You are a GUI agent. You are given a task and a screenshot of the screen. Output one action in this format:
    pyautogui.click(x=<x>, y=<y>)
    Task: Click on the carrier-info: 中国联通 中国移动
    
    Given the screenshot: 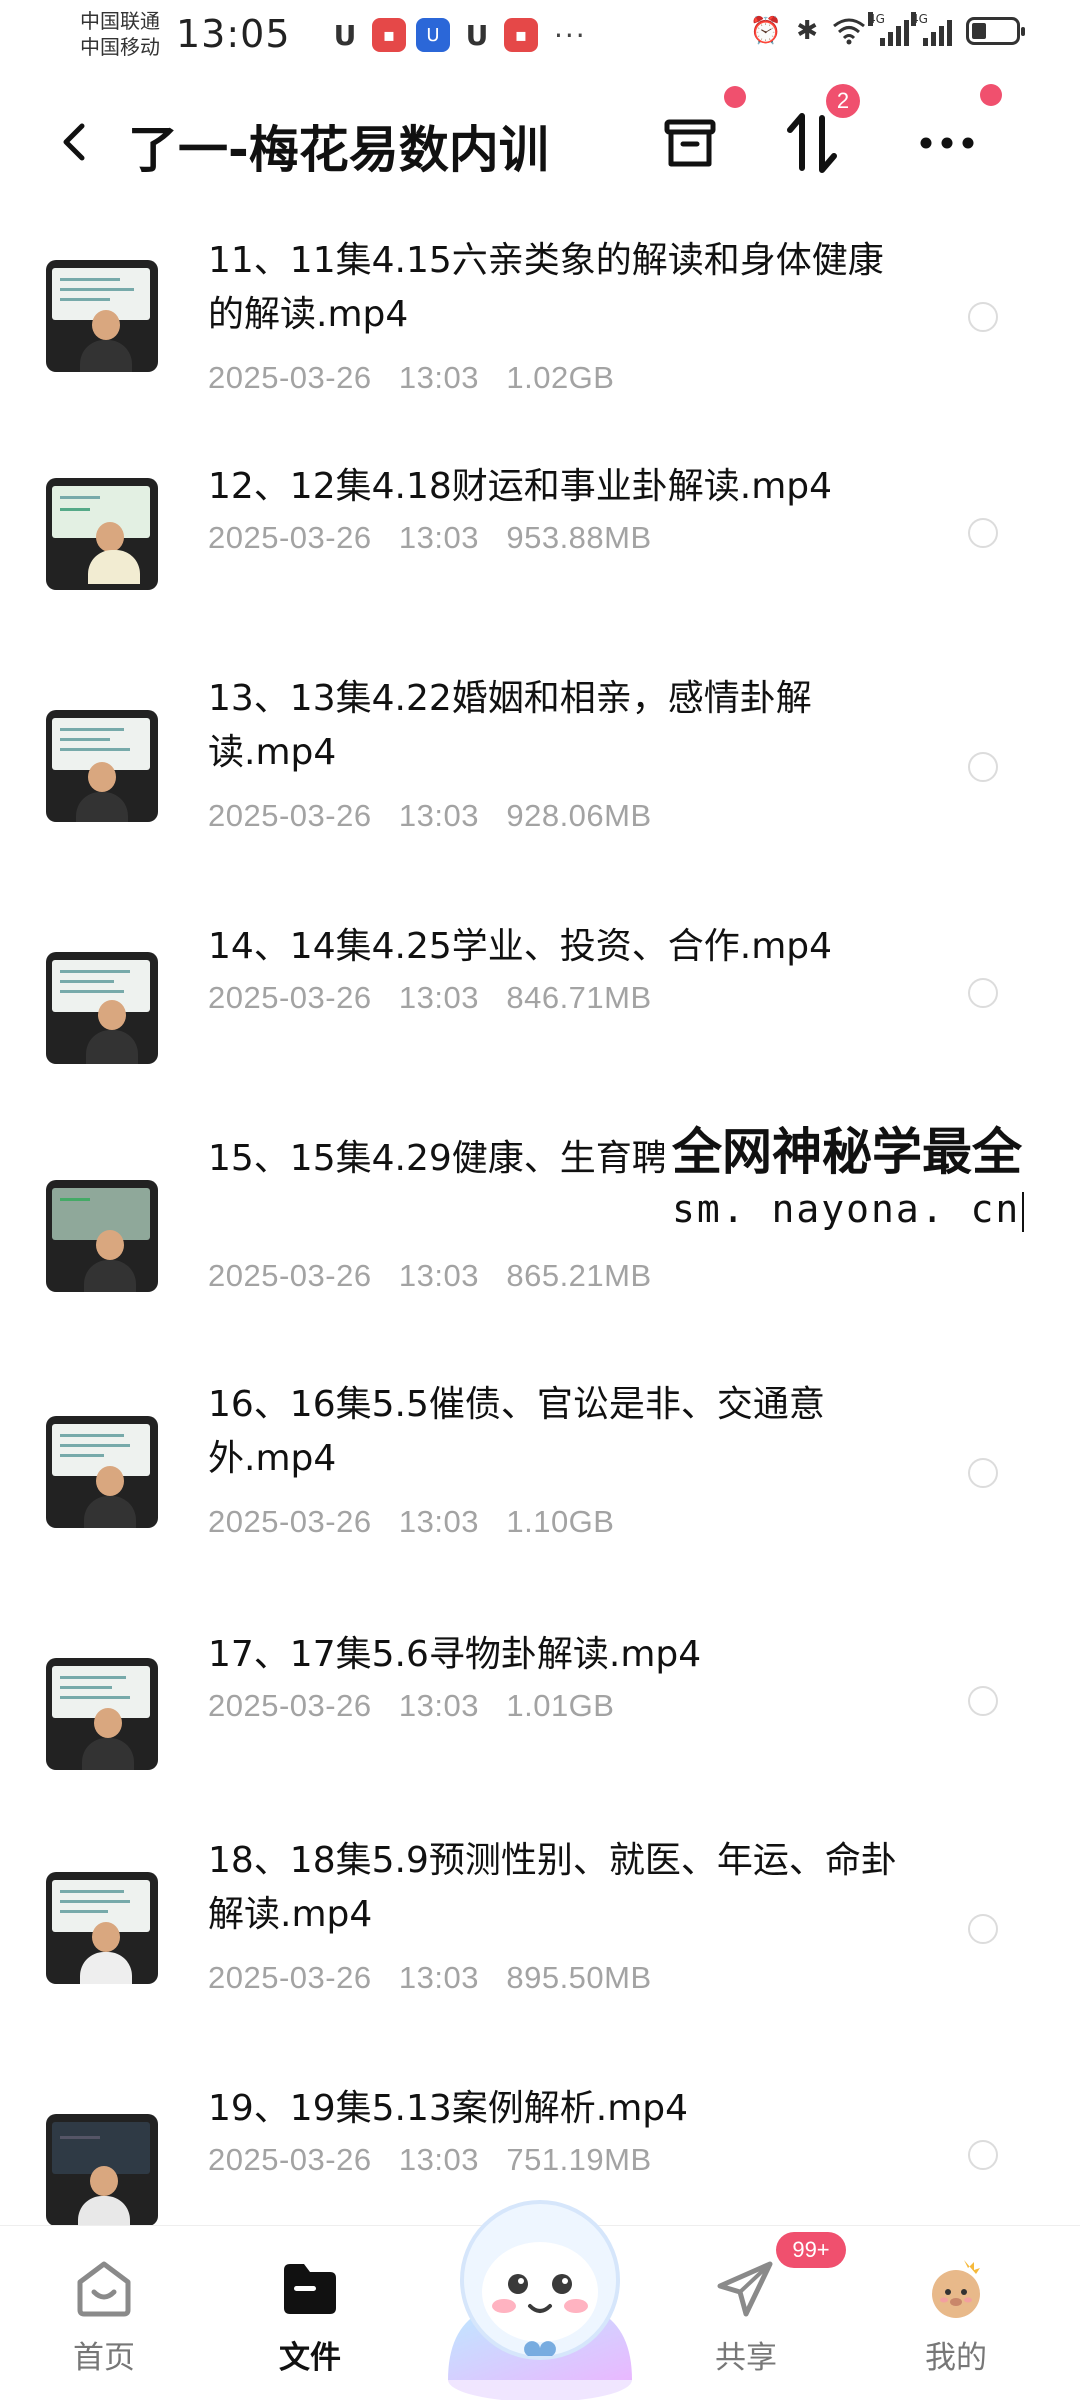 What is the action you would take?
    pyautogui.click(x=120, y=34)
    